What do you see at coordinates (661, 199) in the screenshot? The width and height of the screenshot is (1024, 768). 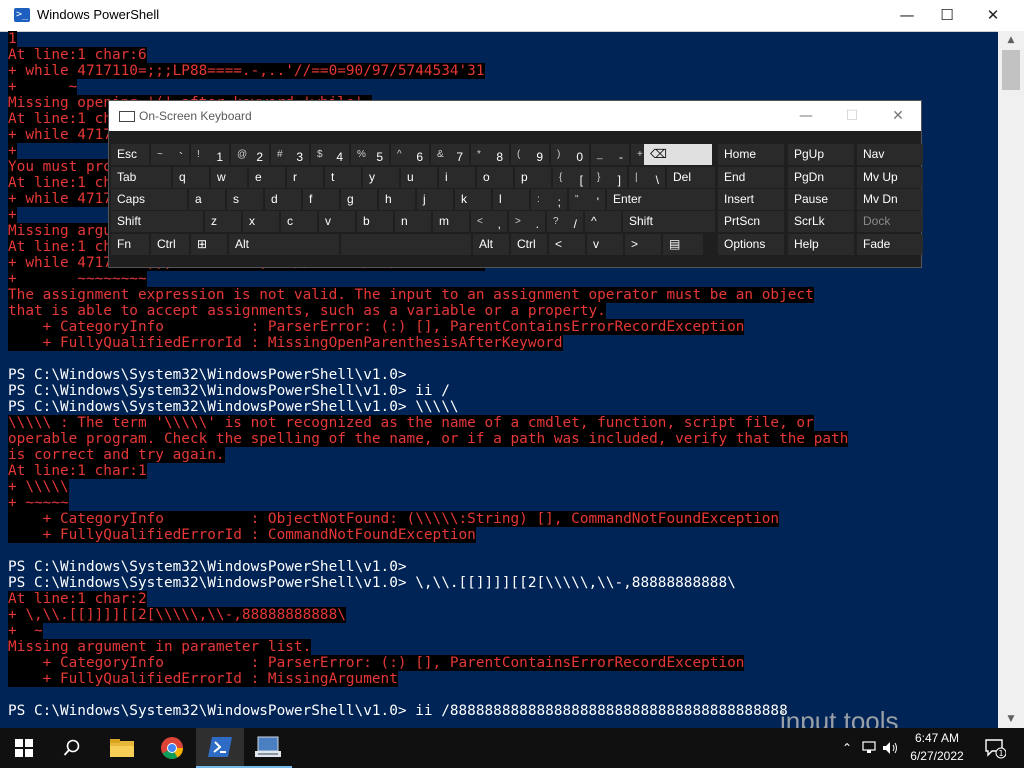 I see `osk-key: Enter` at bounding box center [661, 199].